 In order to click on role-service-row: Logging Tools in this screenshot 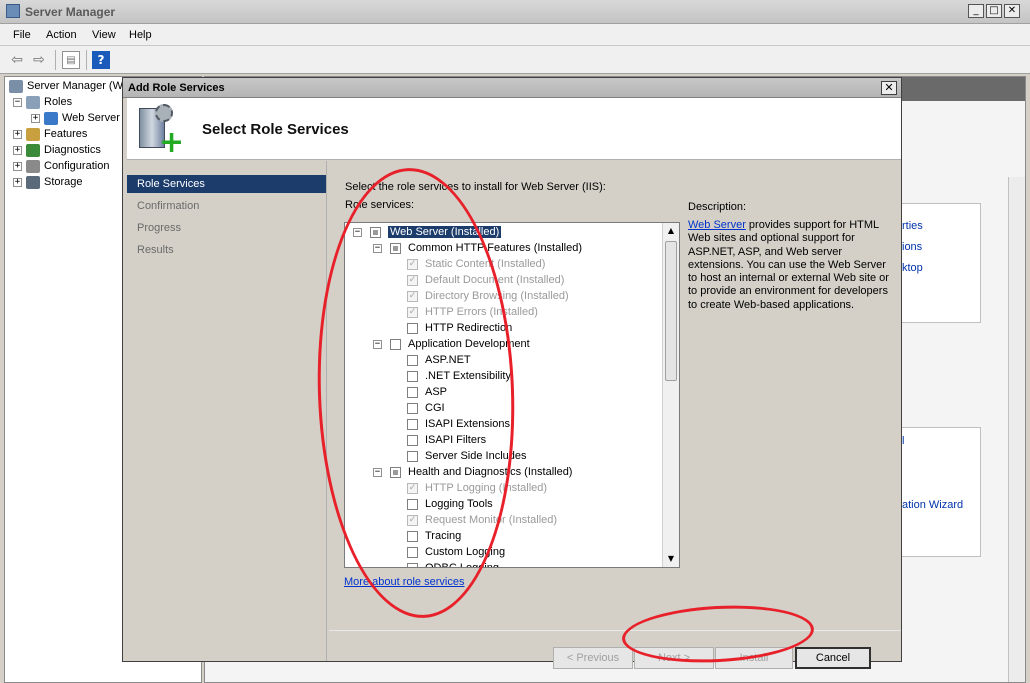, I will do `click(450, 504)`.